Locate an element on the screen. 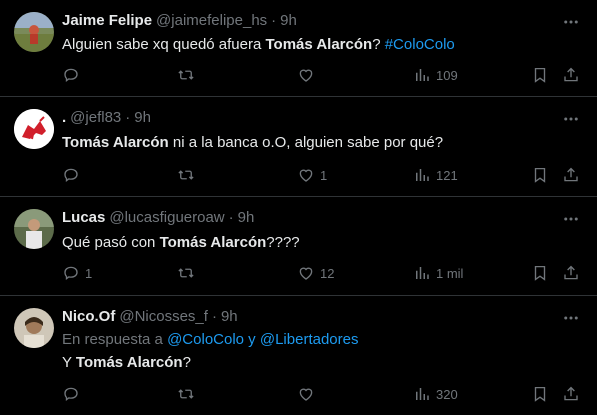  text-segment: Alguien sabe xq quedó afuera is located at coordinates (164, 44).